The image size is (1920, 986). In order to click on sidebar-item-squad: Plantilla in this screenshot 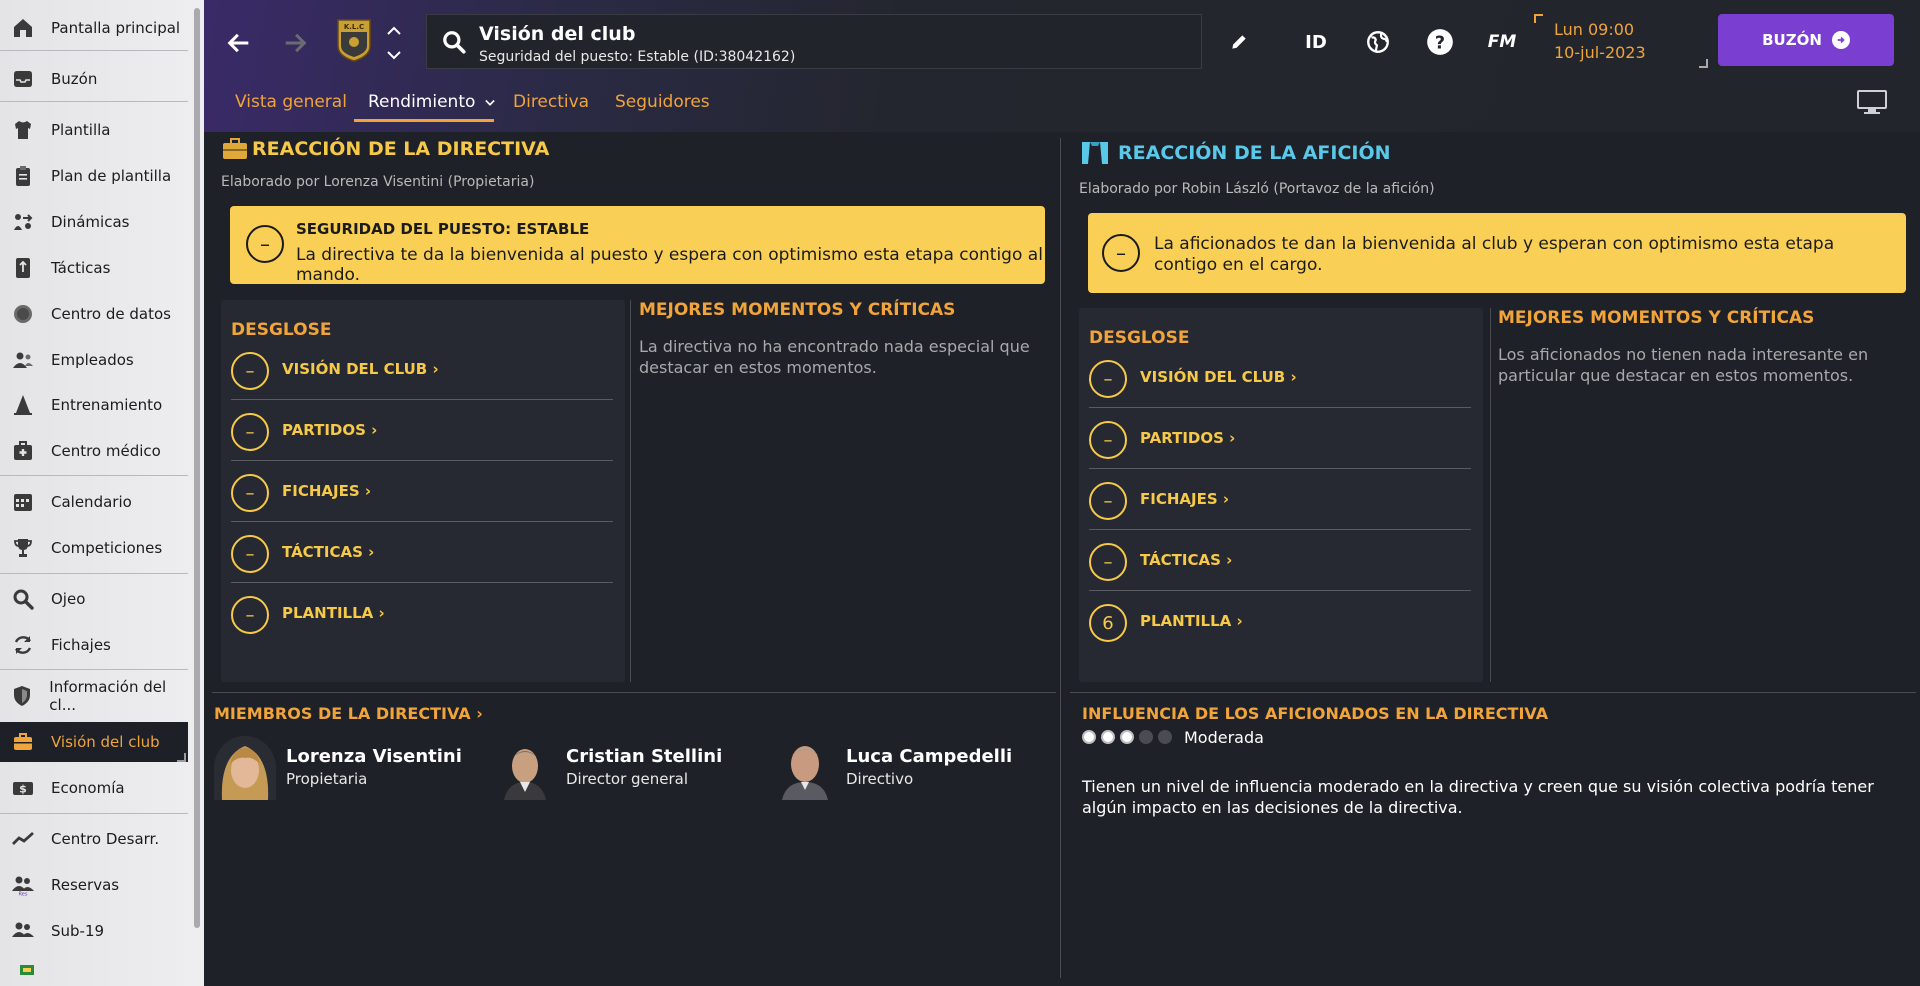, I will do `click(94, 130)`.